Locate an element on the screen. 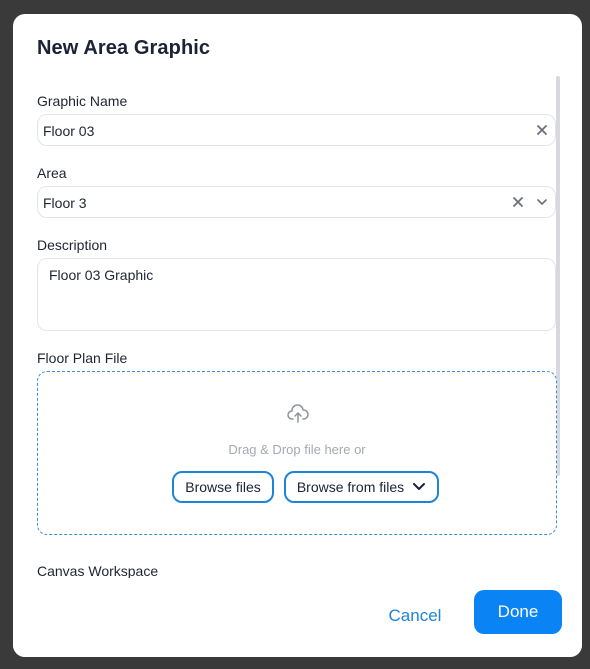 This screenshot has width=590, height=669. graphic-name-value: Floor 03 is located at coordinates (68, 131).